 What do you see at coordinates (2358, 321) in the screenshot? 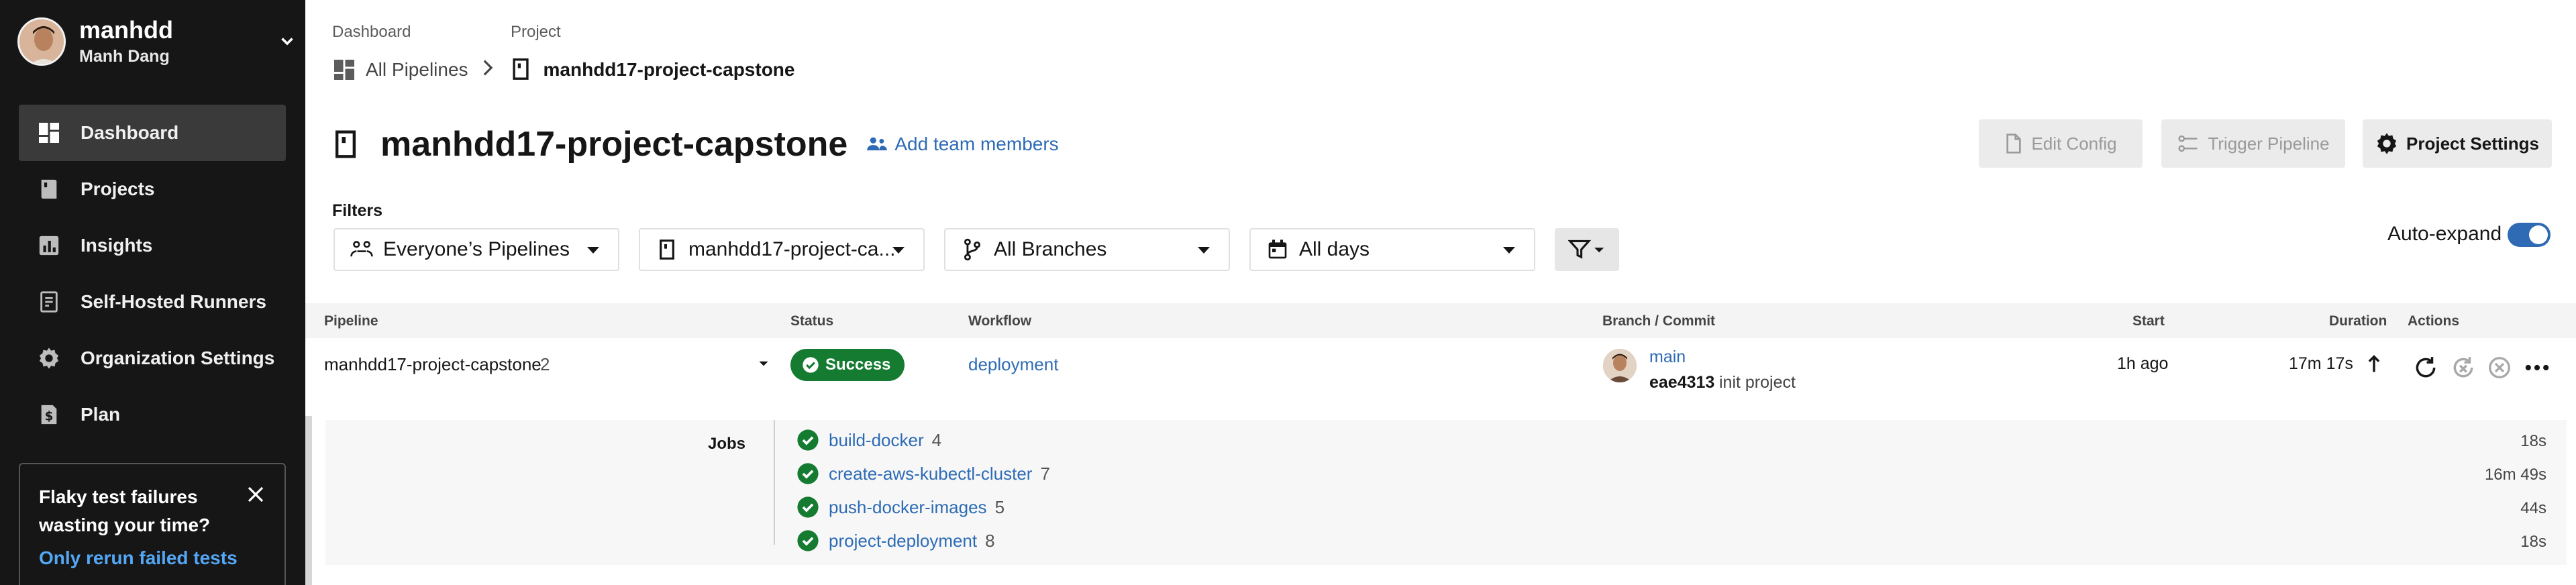
I see `header-duration: Duration` at bounding box center [2358, 321].